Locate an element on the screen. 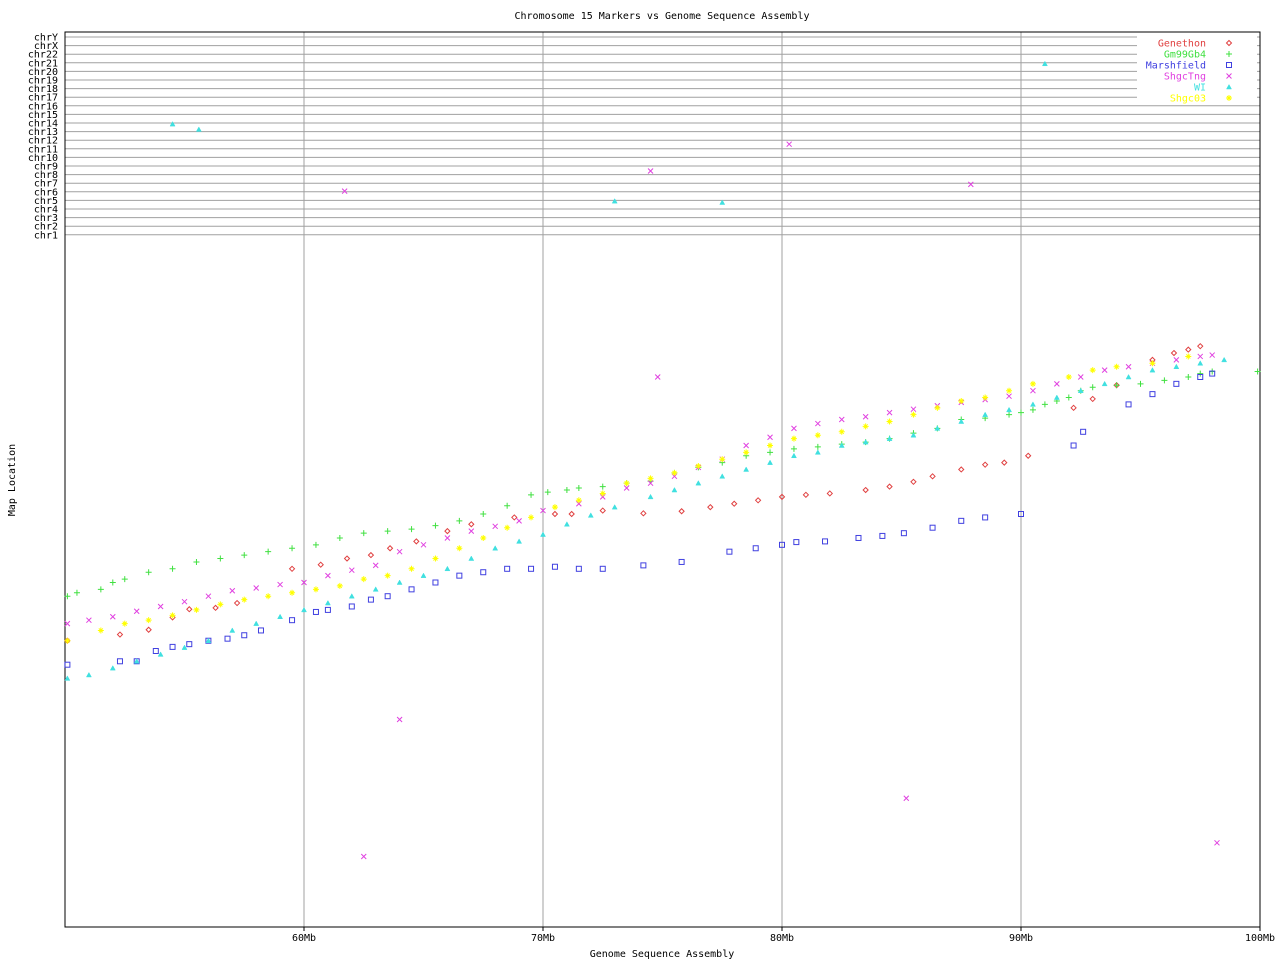 The image size is (1280, 960). x-tick-labels: 60Mb 70Mb 80Mb 90Mb 100Mb is located at coordinates (783, 935).